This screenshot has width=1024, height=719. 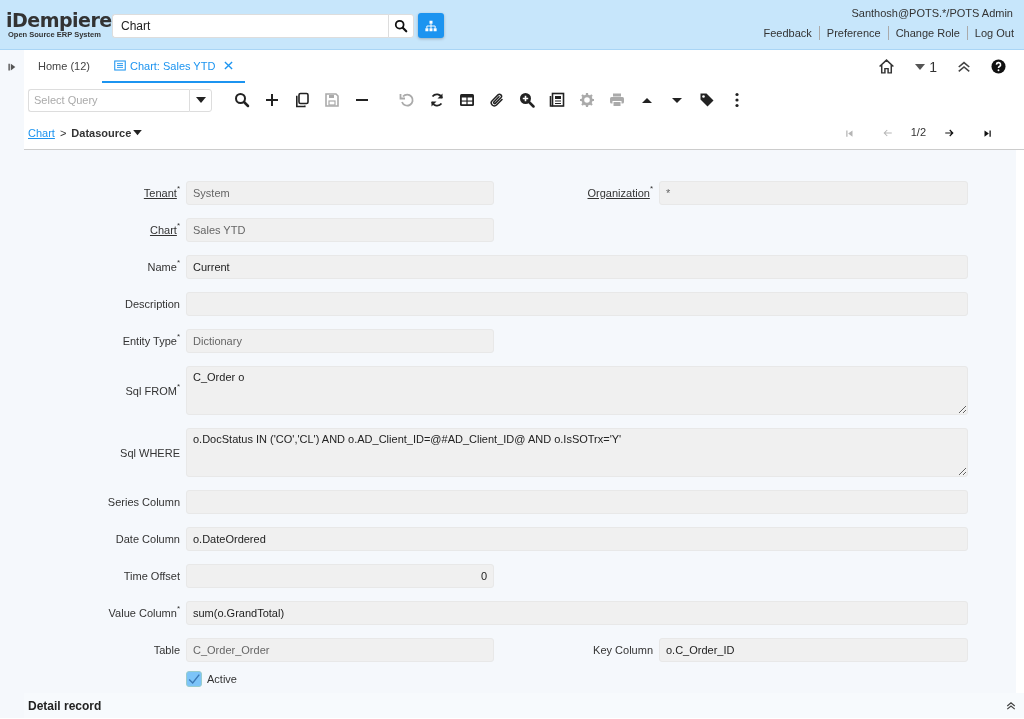 I want to click on refresh-icon, so click(x=437, y=100).